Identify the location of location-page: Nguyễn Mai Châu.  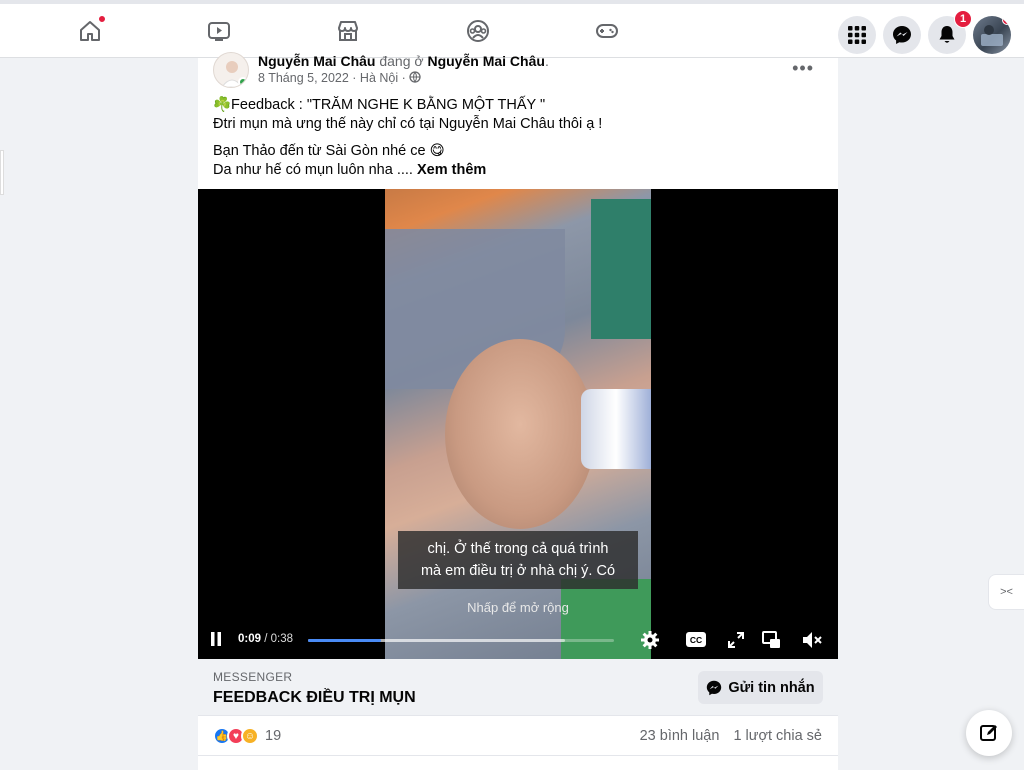
(485, 61).